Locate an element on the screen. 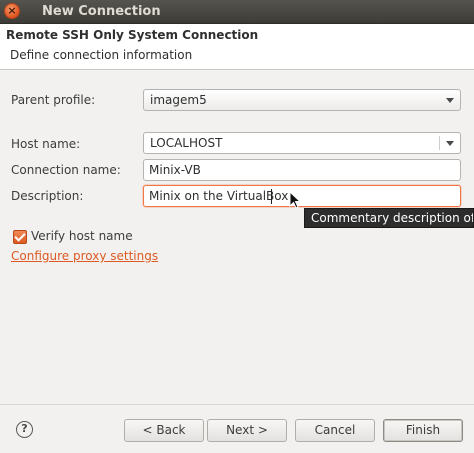  host-name-combo: LOCALHOST is located at coordinates (302, 143).